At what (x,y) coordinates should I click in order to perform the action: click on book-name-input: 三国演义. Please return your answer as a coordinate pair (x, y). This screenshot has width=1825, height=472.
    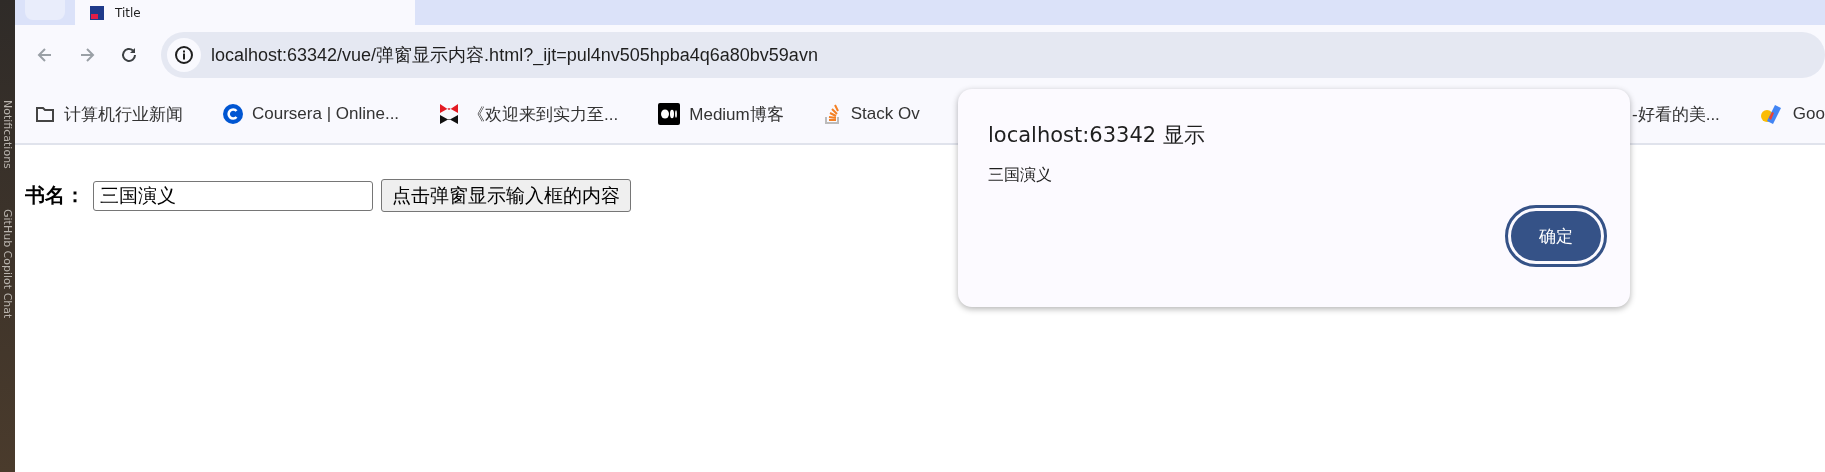
    Looking at the image, I should click on (233, 195).